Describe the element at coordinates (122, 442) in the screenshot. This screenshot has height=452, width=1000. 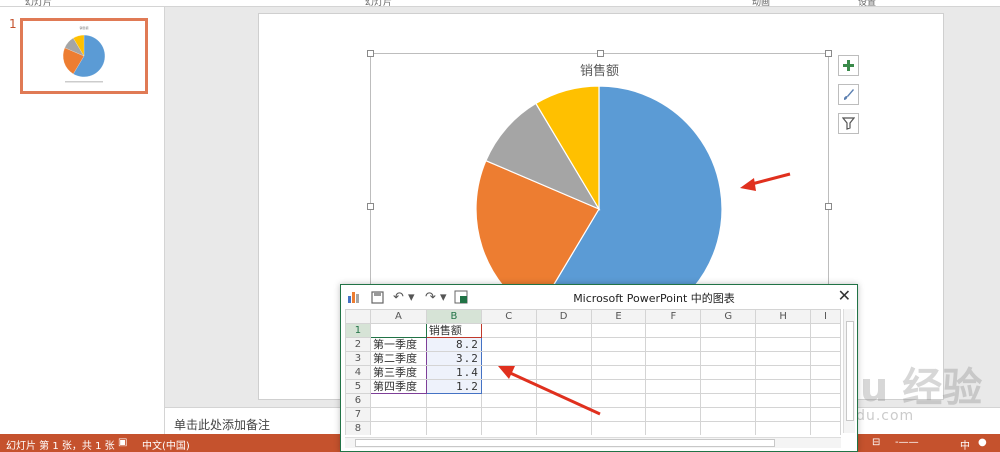
I see `spellcheck-icon: ▣` at that location.